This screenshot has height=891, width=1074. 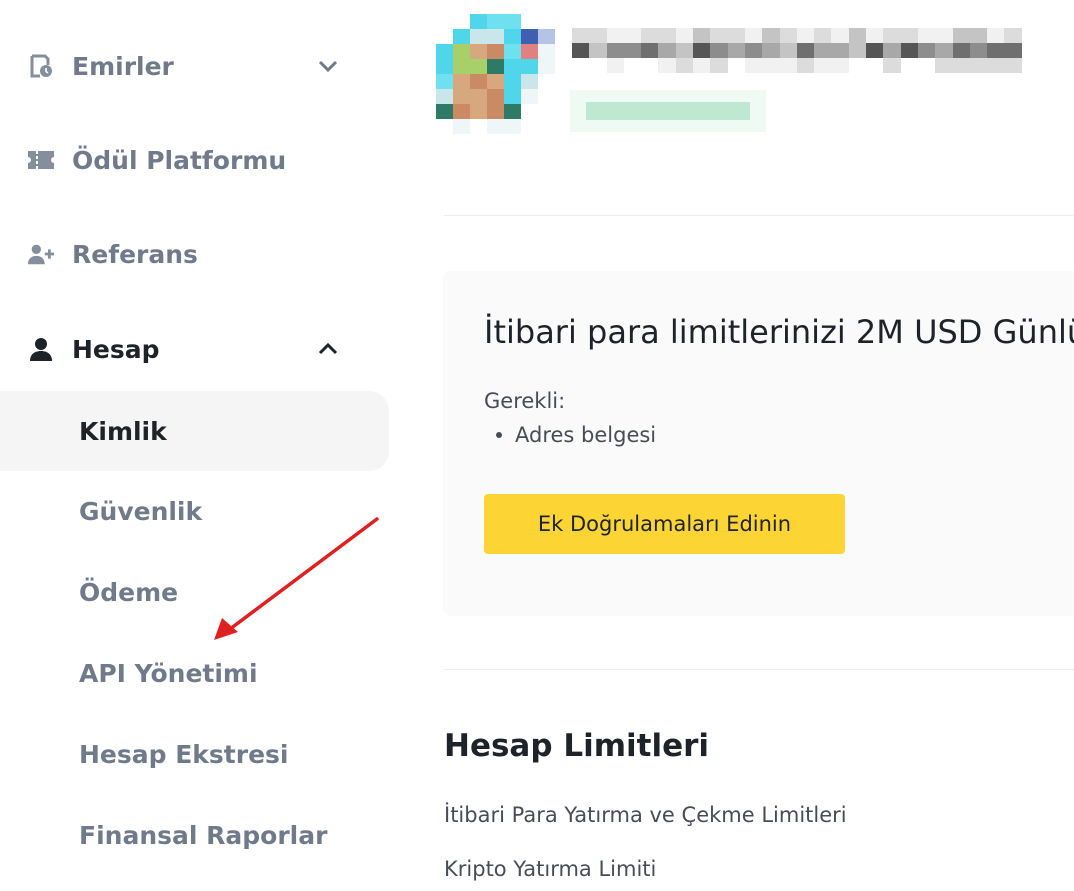 I want to click on sidebar-subitem-financial-reports: Finansal Raporlar, so click(x=194, y=835).